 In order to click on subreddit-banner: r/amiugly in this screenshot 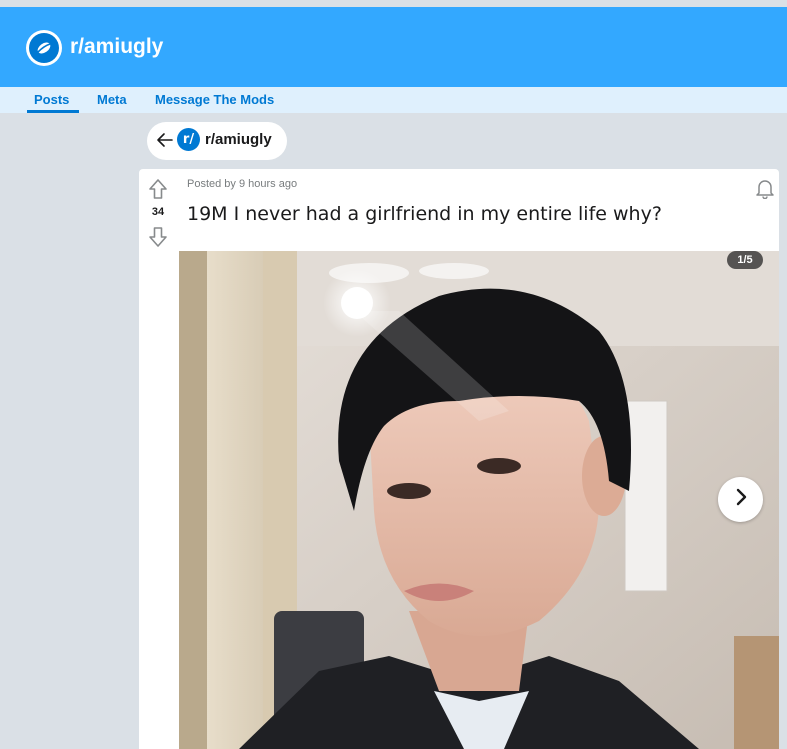, I will do `click(393, 47)`.